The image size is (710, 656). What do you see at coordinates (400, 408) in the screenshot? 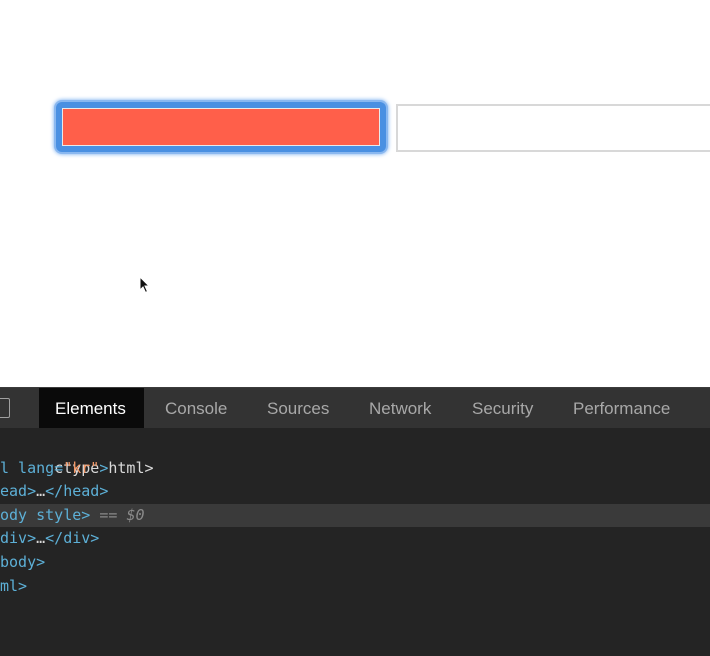
I see `tab-network: Network` at bounding box center [400, 408].